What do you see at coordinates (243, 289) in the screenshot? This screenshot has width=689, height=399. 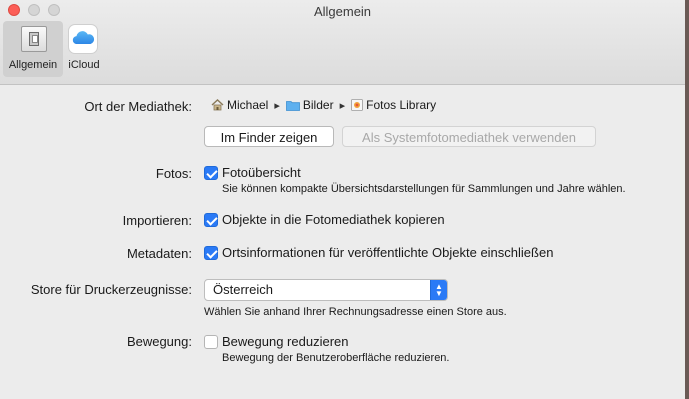 I see `print-store-value: Österreich` at bounding box center [243, 289].